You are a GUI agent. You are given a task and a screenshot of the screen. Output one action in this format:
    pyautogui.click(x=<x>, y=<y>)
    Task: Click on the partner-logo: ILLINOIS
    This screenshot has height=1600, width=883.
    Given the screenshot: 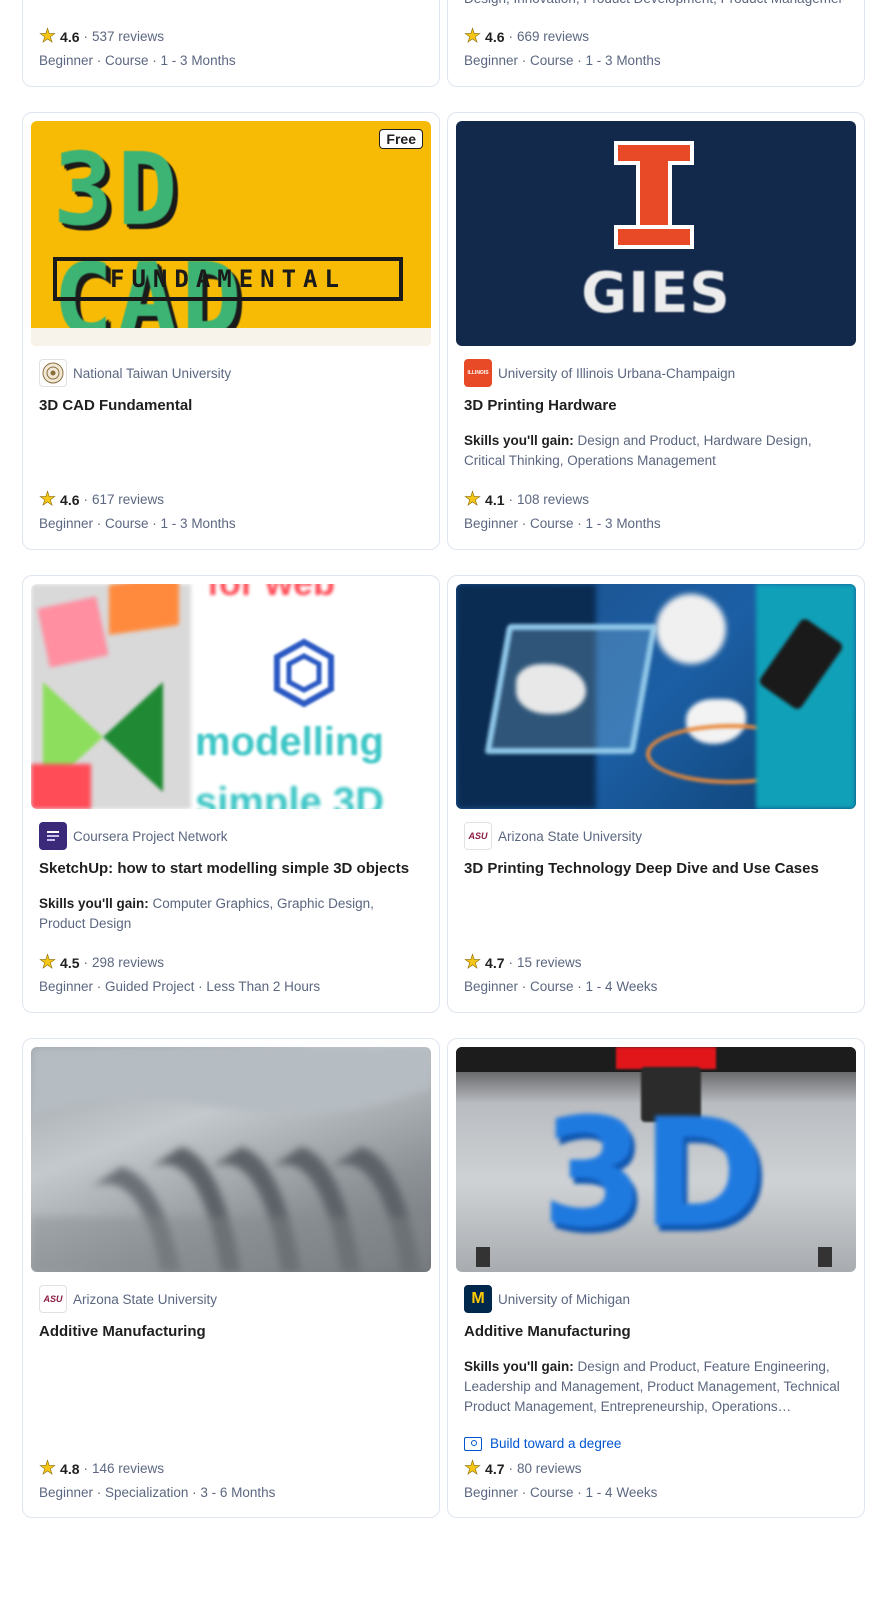 What is the action you would take?
    pyautogui.click(x=478, y=373)
    